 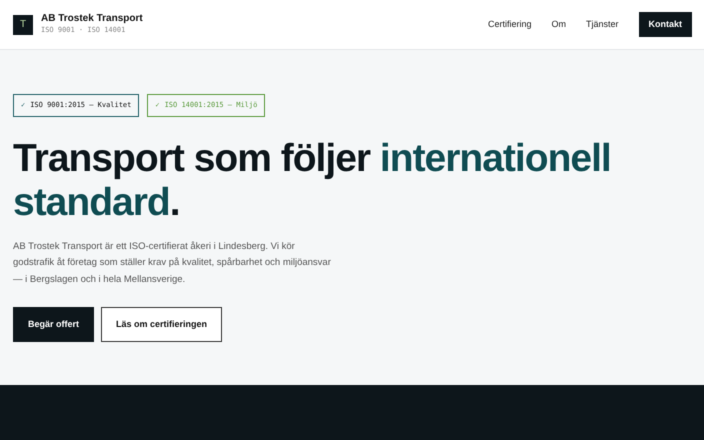 I want to click on contact-button: Kontakt, so click(x=665, y=25).